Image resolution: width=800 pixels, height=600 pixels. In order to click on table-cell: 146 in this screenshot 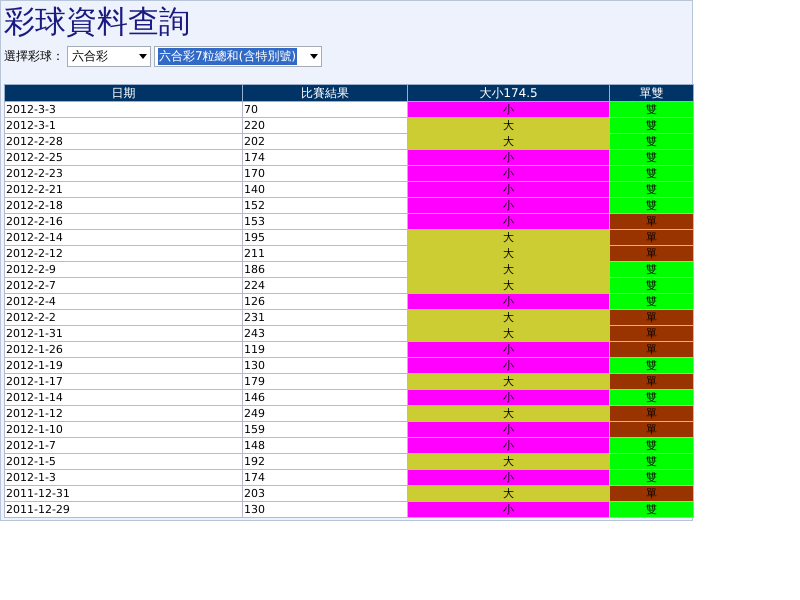, I will do `click(325, 398)`.